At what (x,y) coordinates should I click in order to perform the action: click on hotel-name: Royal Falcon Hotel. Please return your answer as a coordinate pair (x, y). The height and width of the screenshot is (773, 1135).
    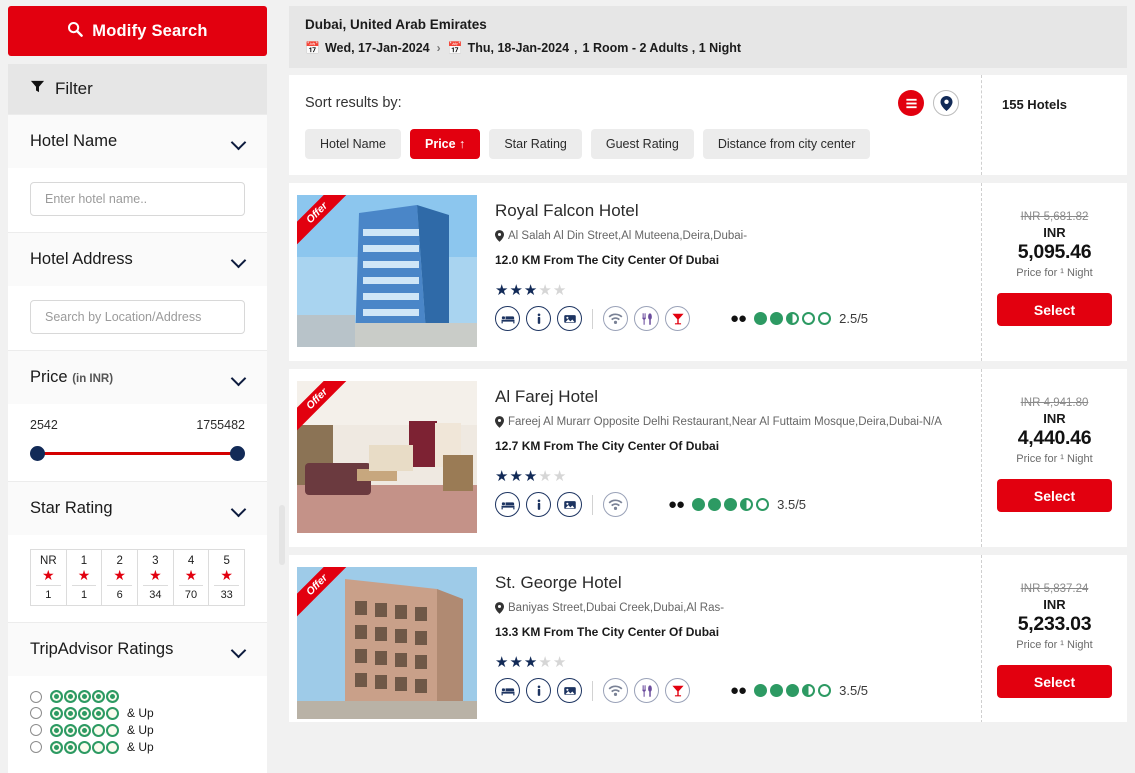
    Looking at the image, I should click on (733, 211).